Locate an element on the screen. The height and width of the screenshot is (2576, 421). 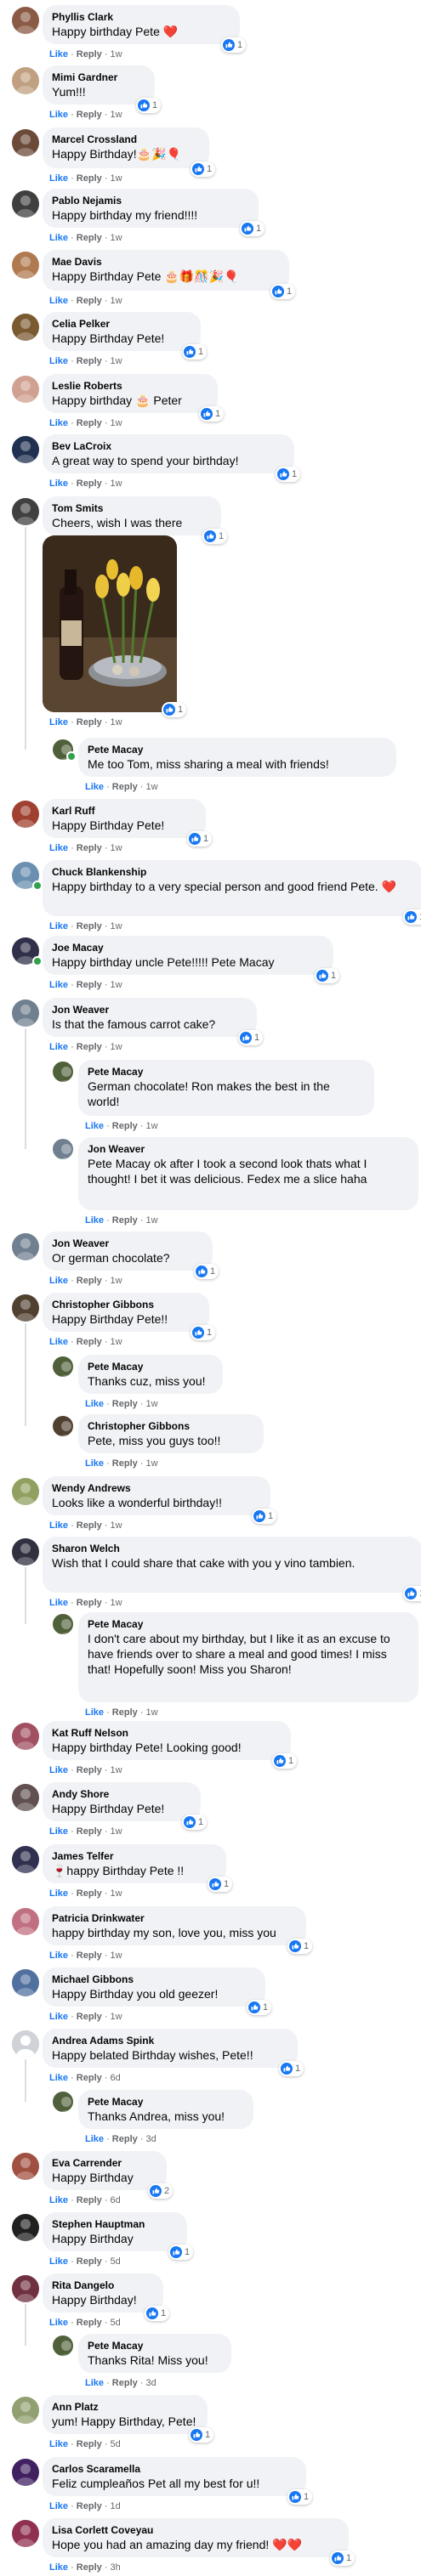
commenter-name: Mae Davis is located at coordinates (166, 262).